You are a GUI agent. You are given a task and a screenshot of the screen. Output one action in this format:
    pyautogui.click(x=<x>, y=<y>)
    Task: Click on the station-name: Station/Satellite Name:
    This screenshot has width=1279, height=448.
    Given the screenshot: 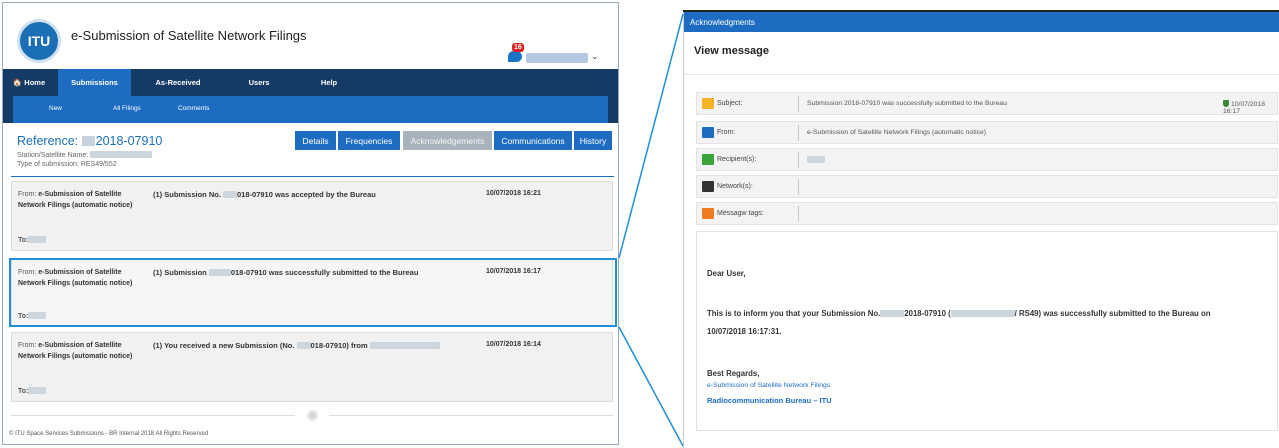 What is the action you would take?
    pyautogui.click(x=85, y=155)
    